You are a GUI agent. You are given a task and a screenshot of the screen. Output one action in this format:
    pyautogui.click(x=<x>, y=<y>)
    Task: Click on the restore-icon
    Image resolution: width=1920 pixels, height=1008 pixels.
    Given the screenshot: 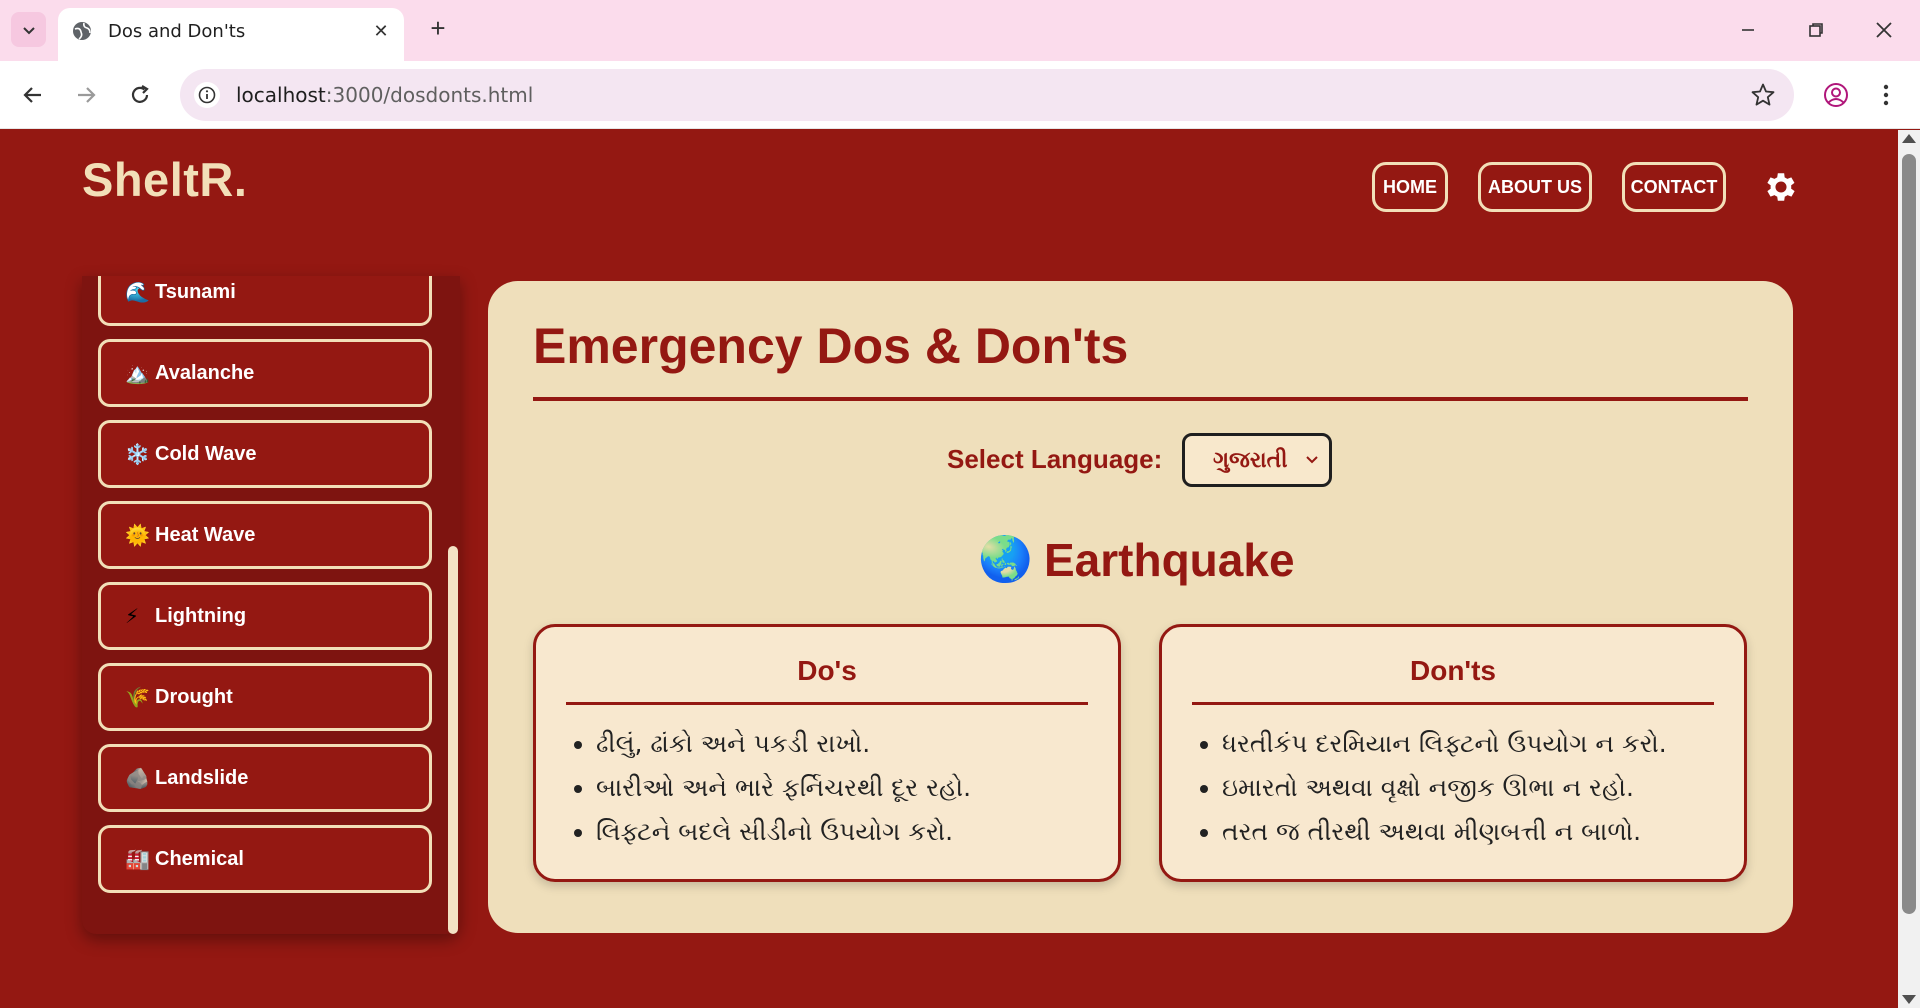 What is the action you would take?
    pyautogui.click(x=1816, y=30)
    